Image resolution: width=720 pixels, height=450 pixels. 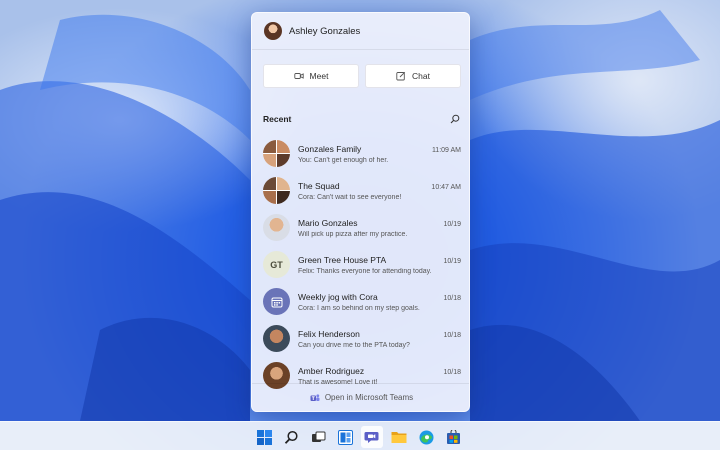 I want to click on meeting-avatar, so click(x=276, y=301).